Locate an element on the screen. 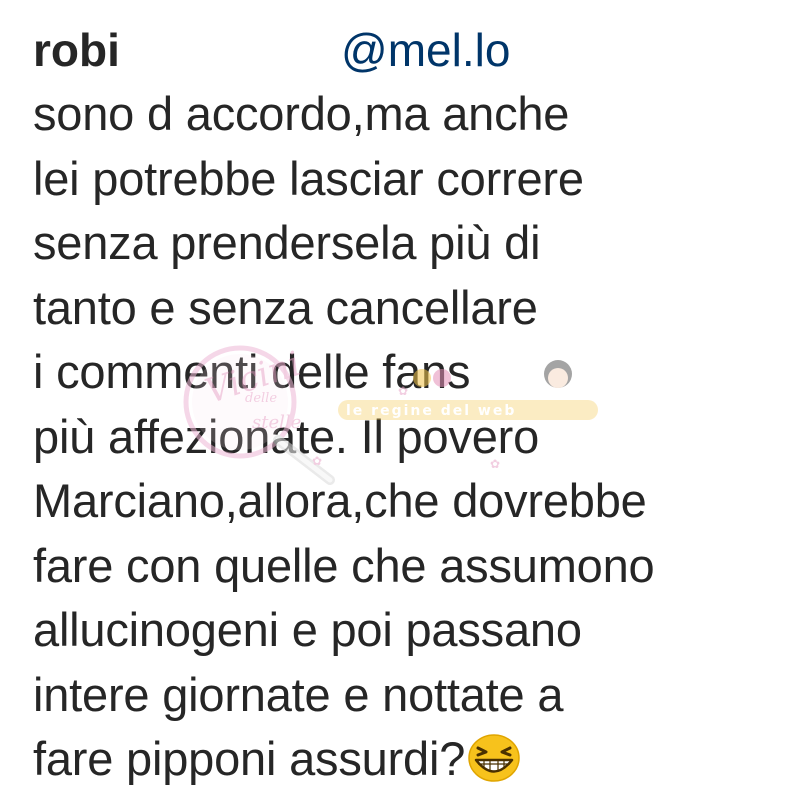  grinning-squinting-face-icon is located at coordinates (494, 758).